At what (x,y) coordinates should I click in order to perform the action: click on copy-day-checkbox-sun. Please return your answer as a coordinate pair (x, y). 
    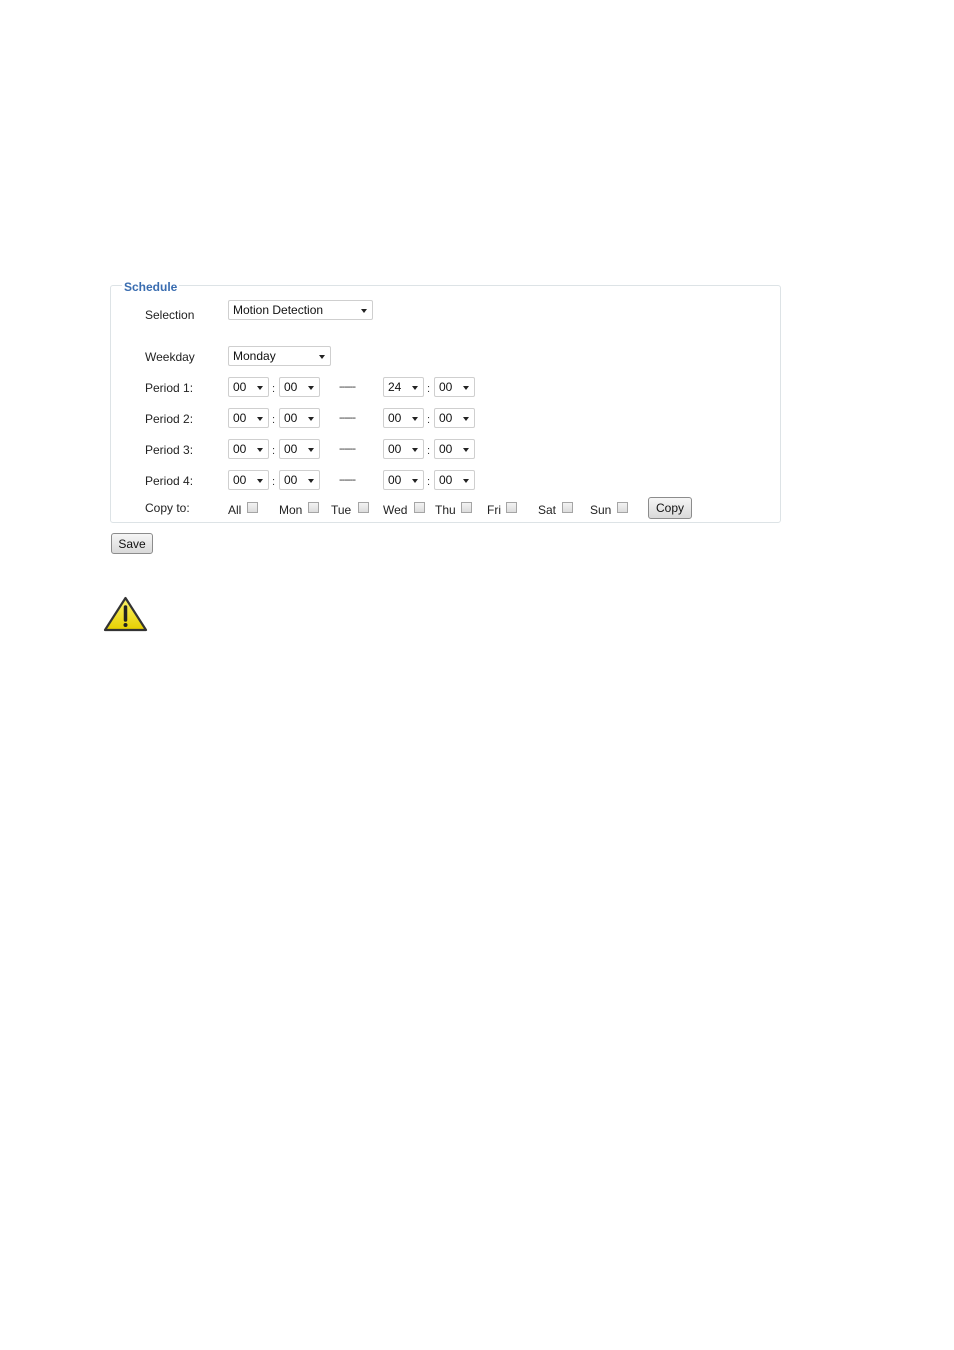
    Looking at the image, I should click on (622, 507).